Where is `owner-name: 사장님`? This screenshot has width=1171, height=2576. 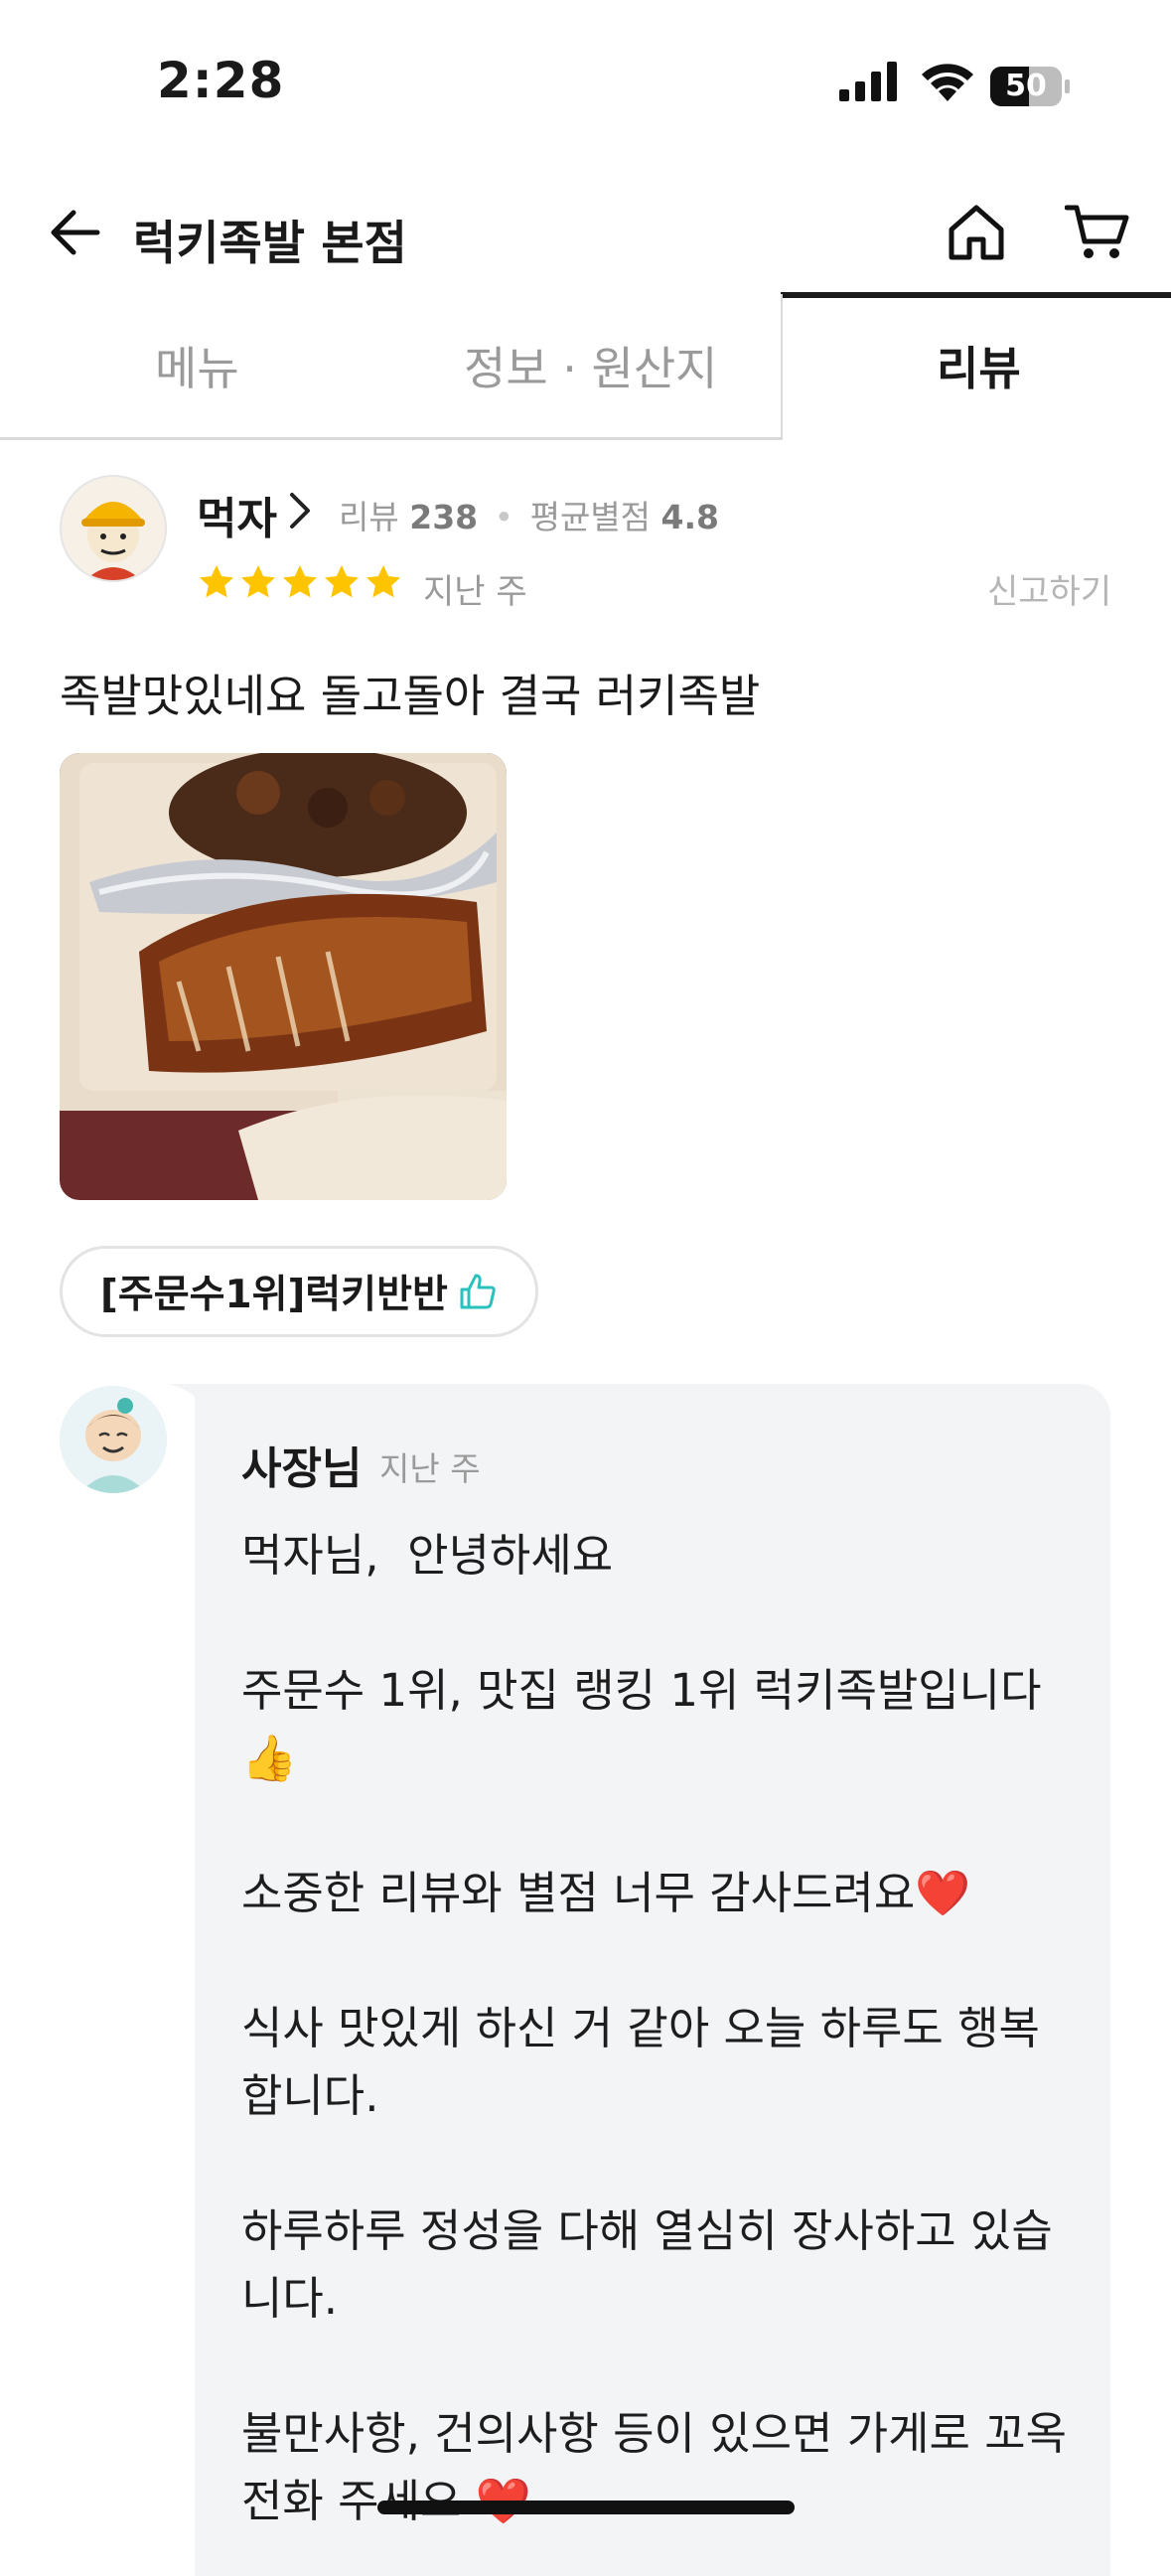 owner-name: 사장님 is located at coordinates (302, 1468).